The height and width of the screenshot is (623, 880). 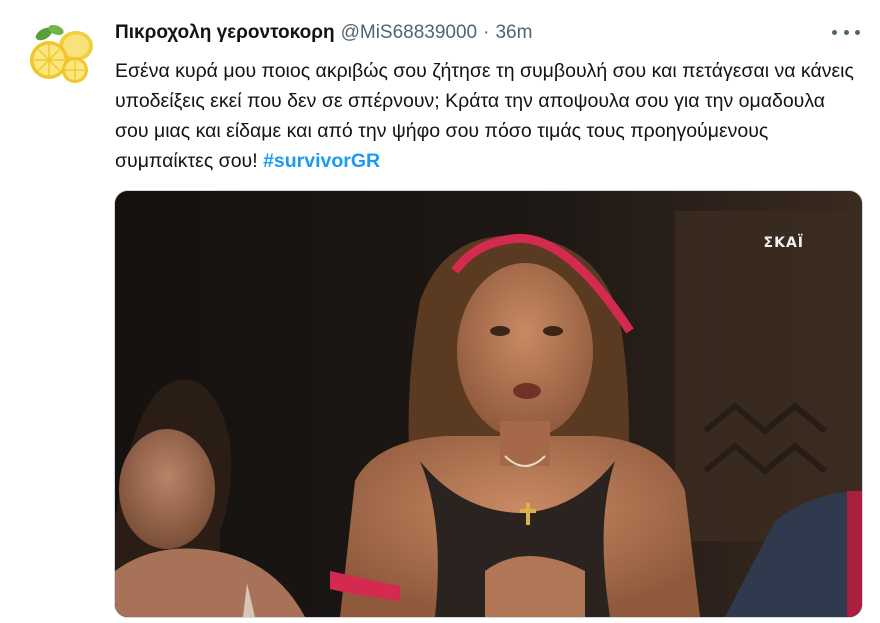 What do you see at coordinates (783, 243) in the screenshot?
I see `channel-watermark: ΣΚΑΪ` at bounding box center [783, 243].